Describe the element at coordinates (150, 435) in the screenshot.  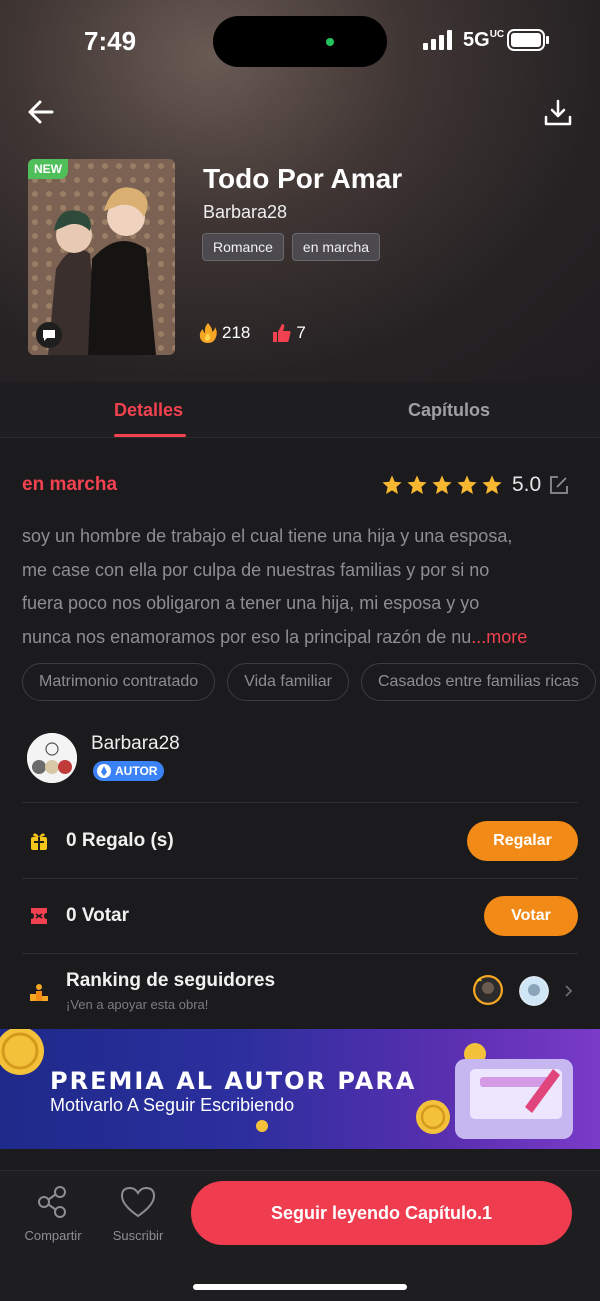
I see `active-tab-indicator` at that location.